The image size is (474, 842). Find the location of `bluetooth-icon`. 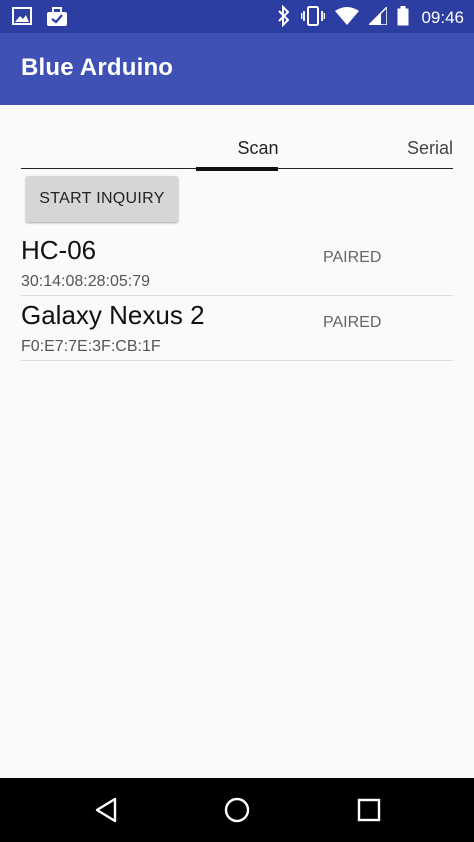

bluetooth-icon is located at coordinates (284, 17).